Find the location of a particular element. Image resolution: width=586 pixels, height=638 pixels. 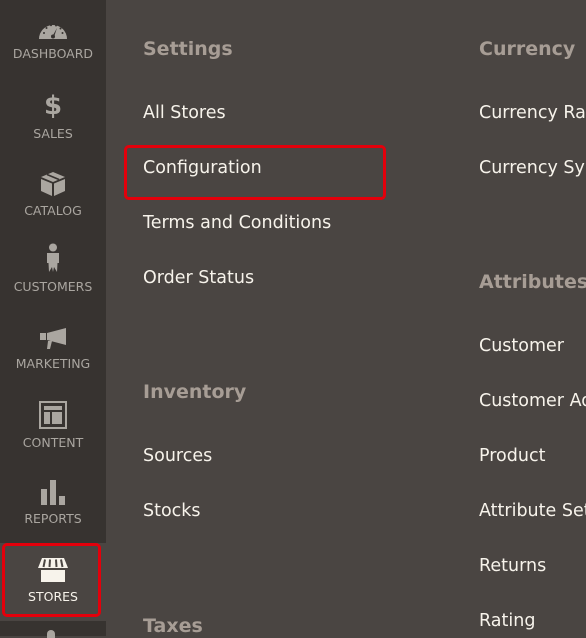

section-title-settings: Settings is located at coordinates (188, 49).